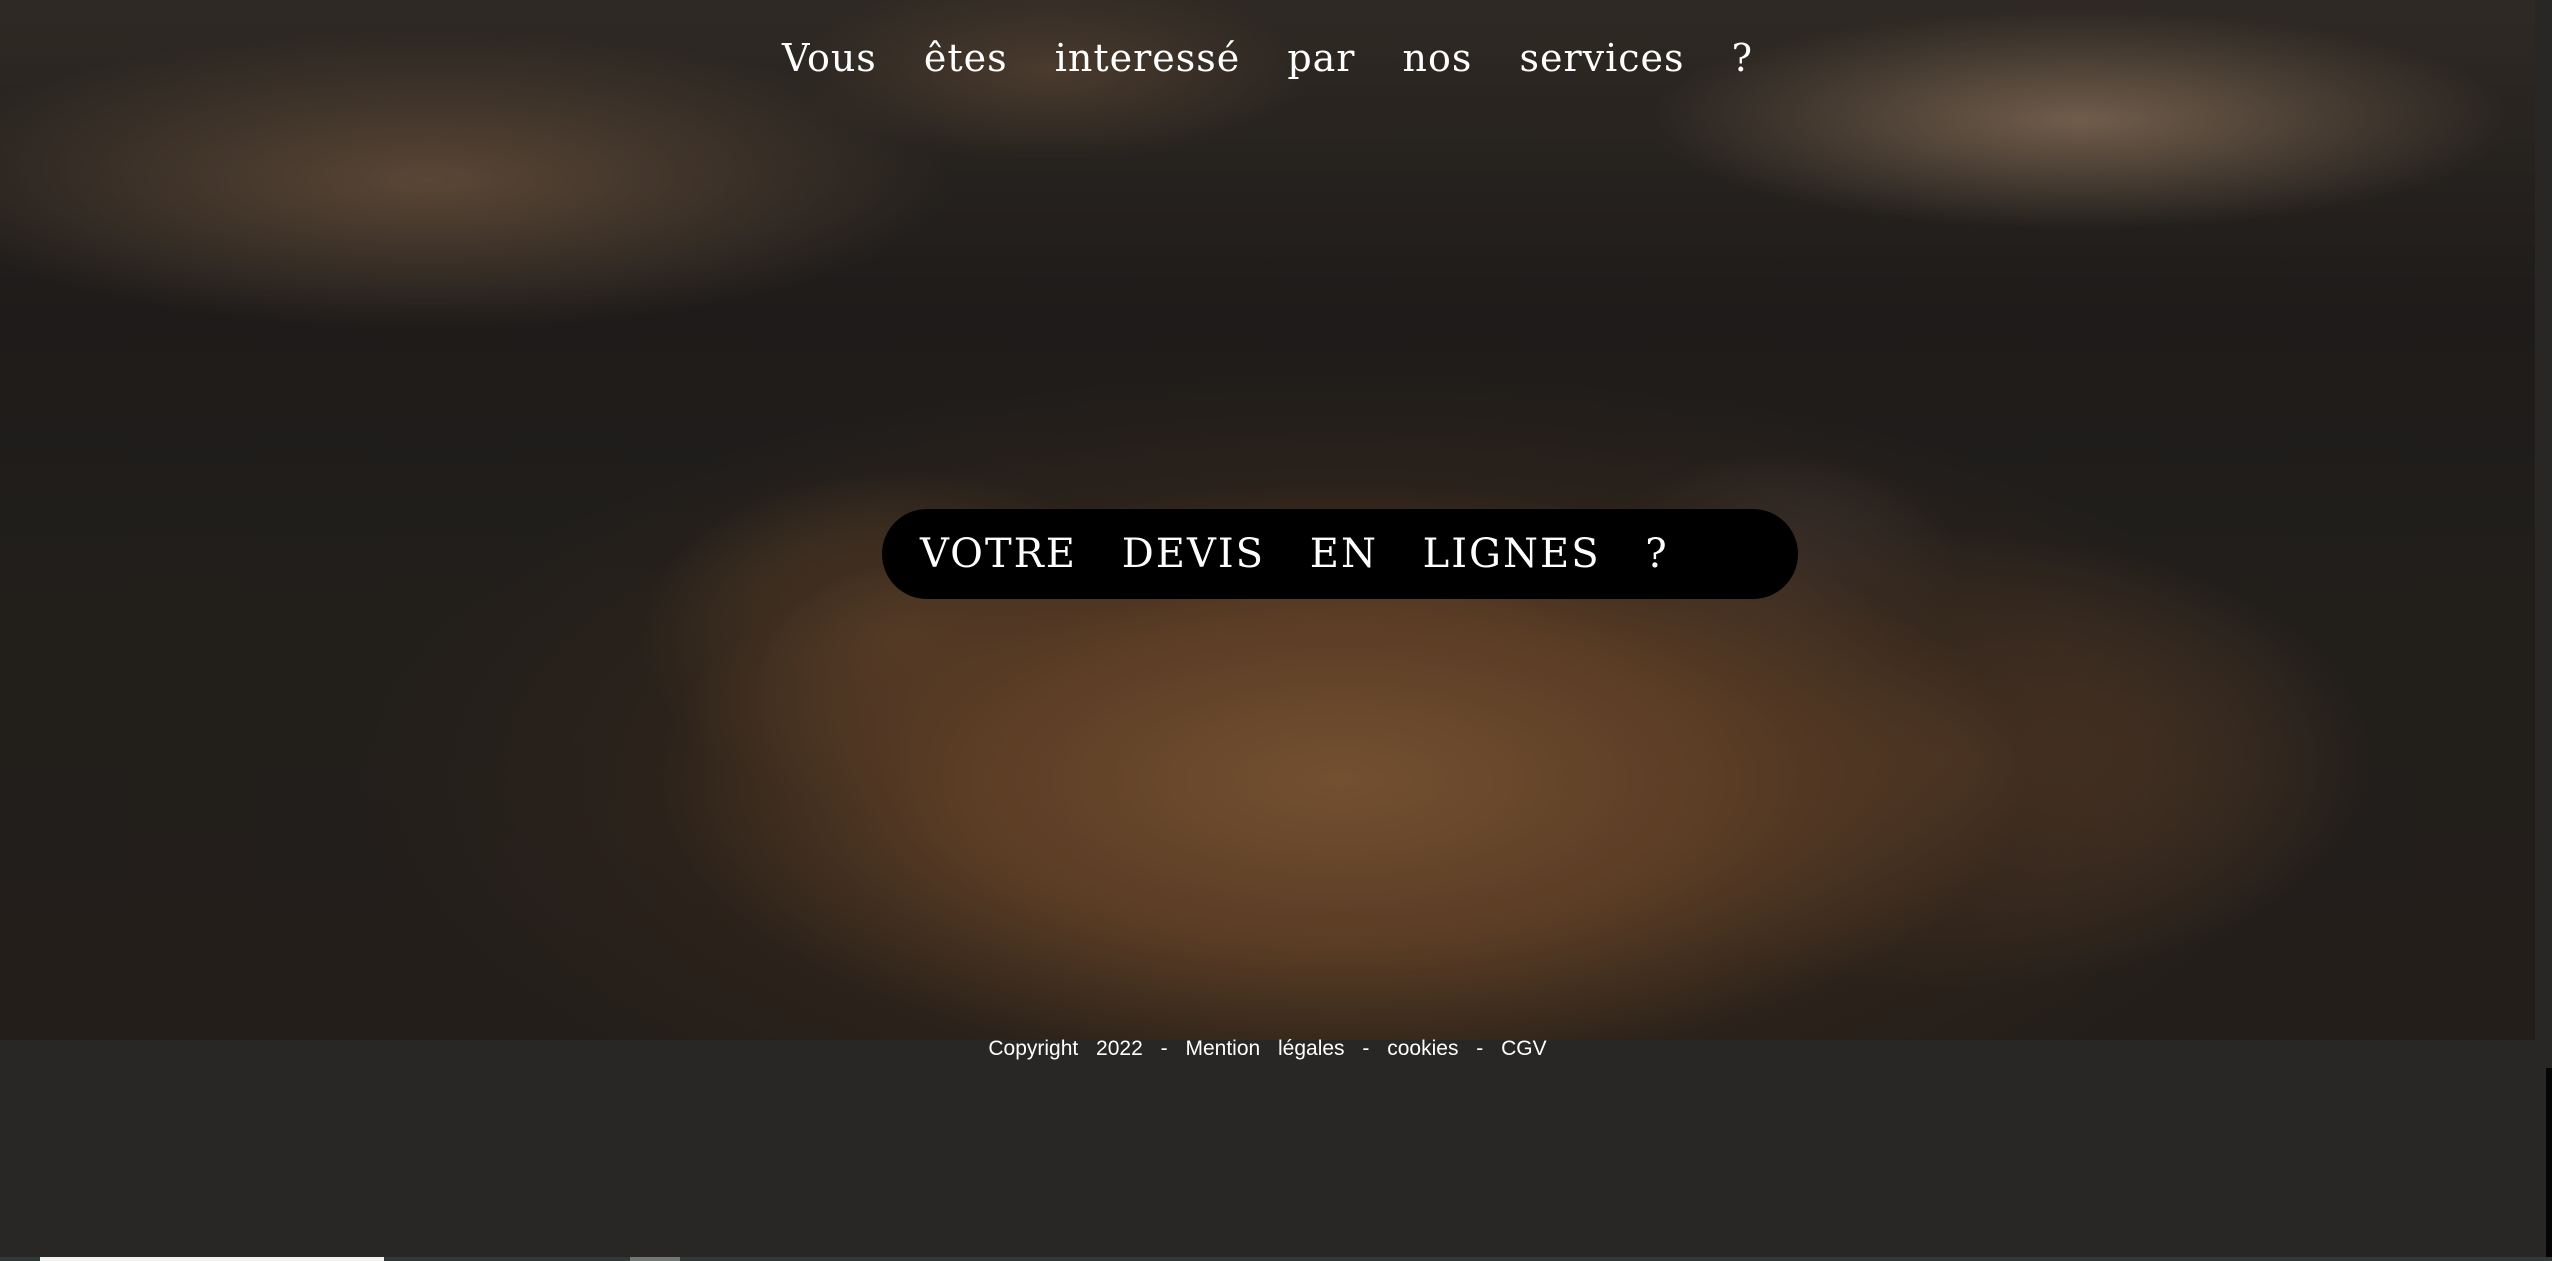 Image resolution: width=2552 pixels, height=1261 pixels. I want to click on cgv-link: CGV, so click(1524, 1048).